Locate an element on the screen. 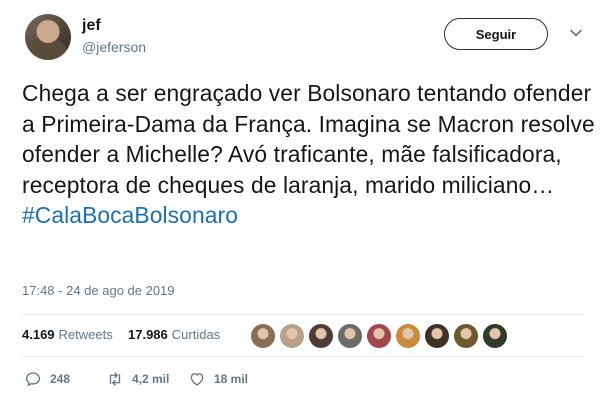 The width and height of the screenshot is (608, 398). reply-count: 248 is located at coordinates (60, 379).